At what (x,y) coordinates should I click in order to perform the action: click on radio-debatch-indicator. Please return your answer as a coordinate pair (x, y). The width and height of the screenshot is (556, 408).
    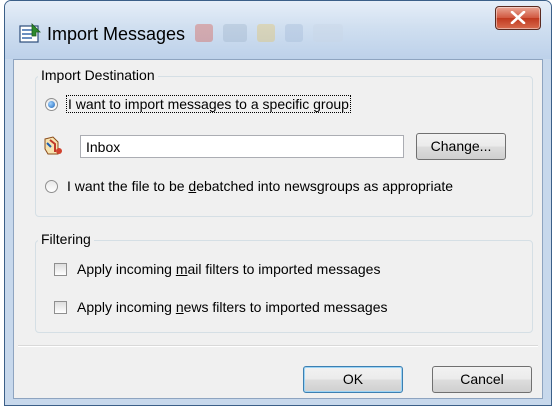
    Looking at the image, I should click on (51, 186).